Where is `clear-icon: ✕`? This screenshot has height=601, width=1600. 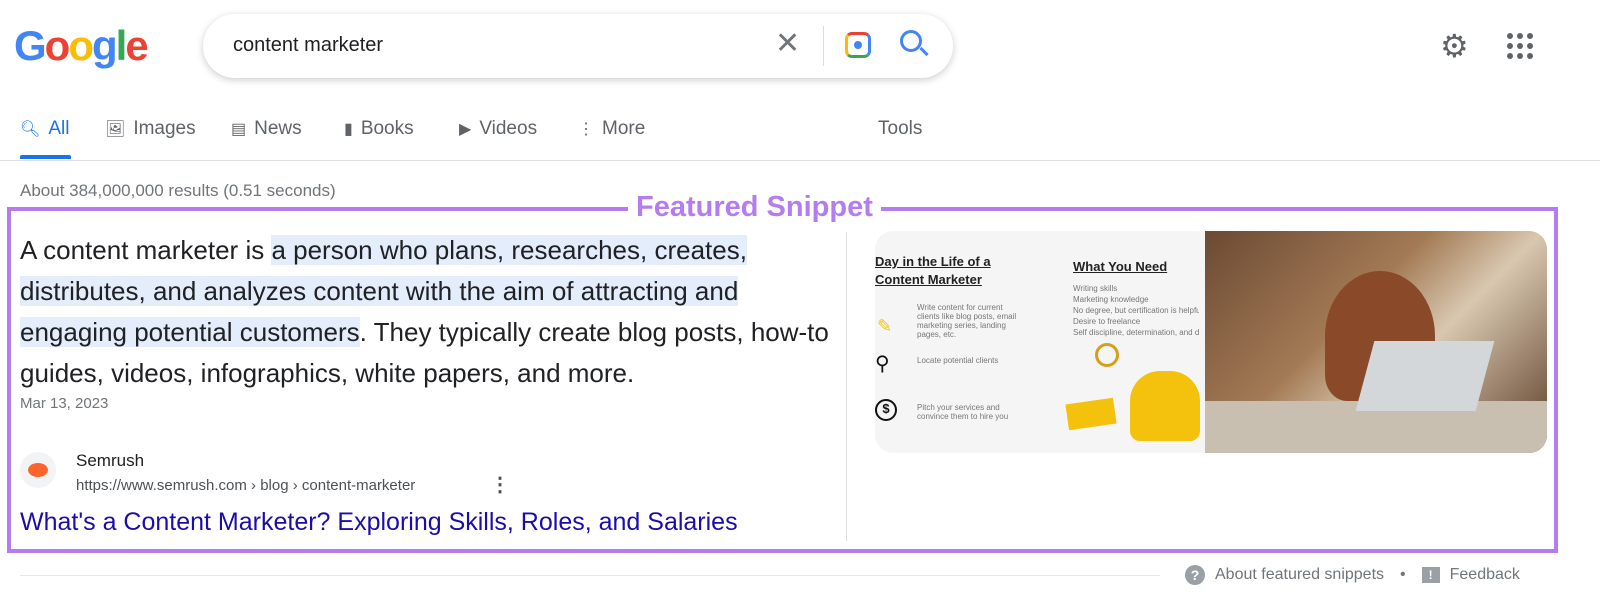 clear-icon: ✕ is located at coordinates (787, 43).